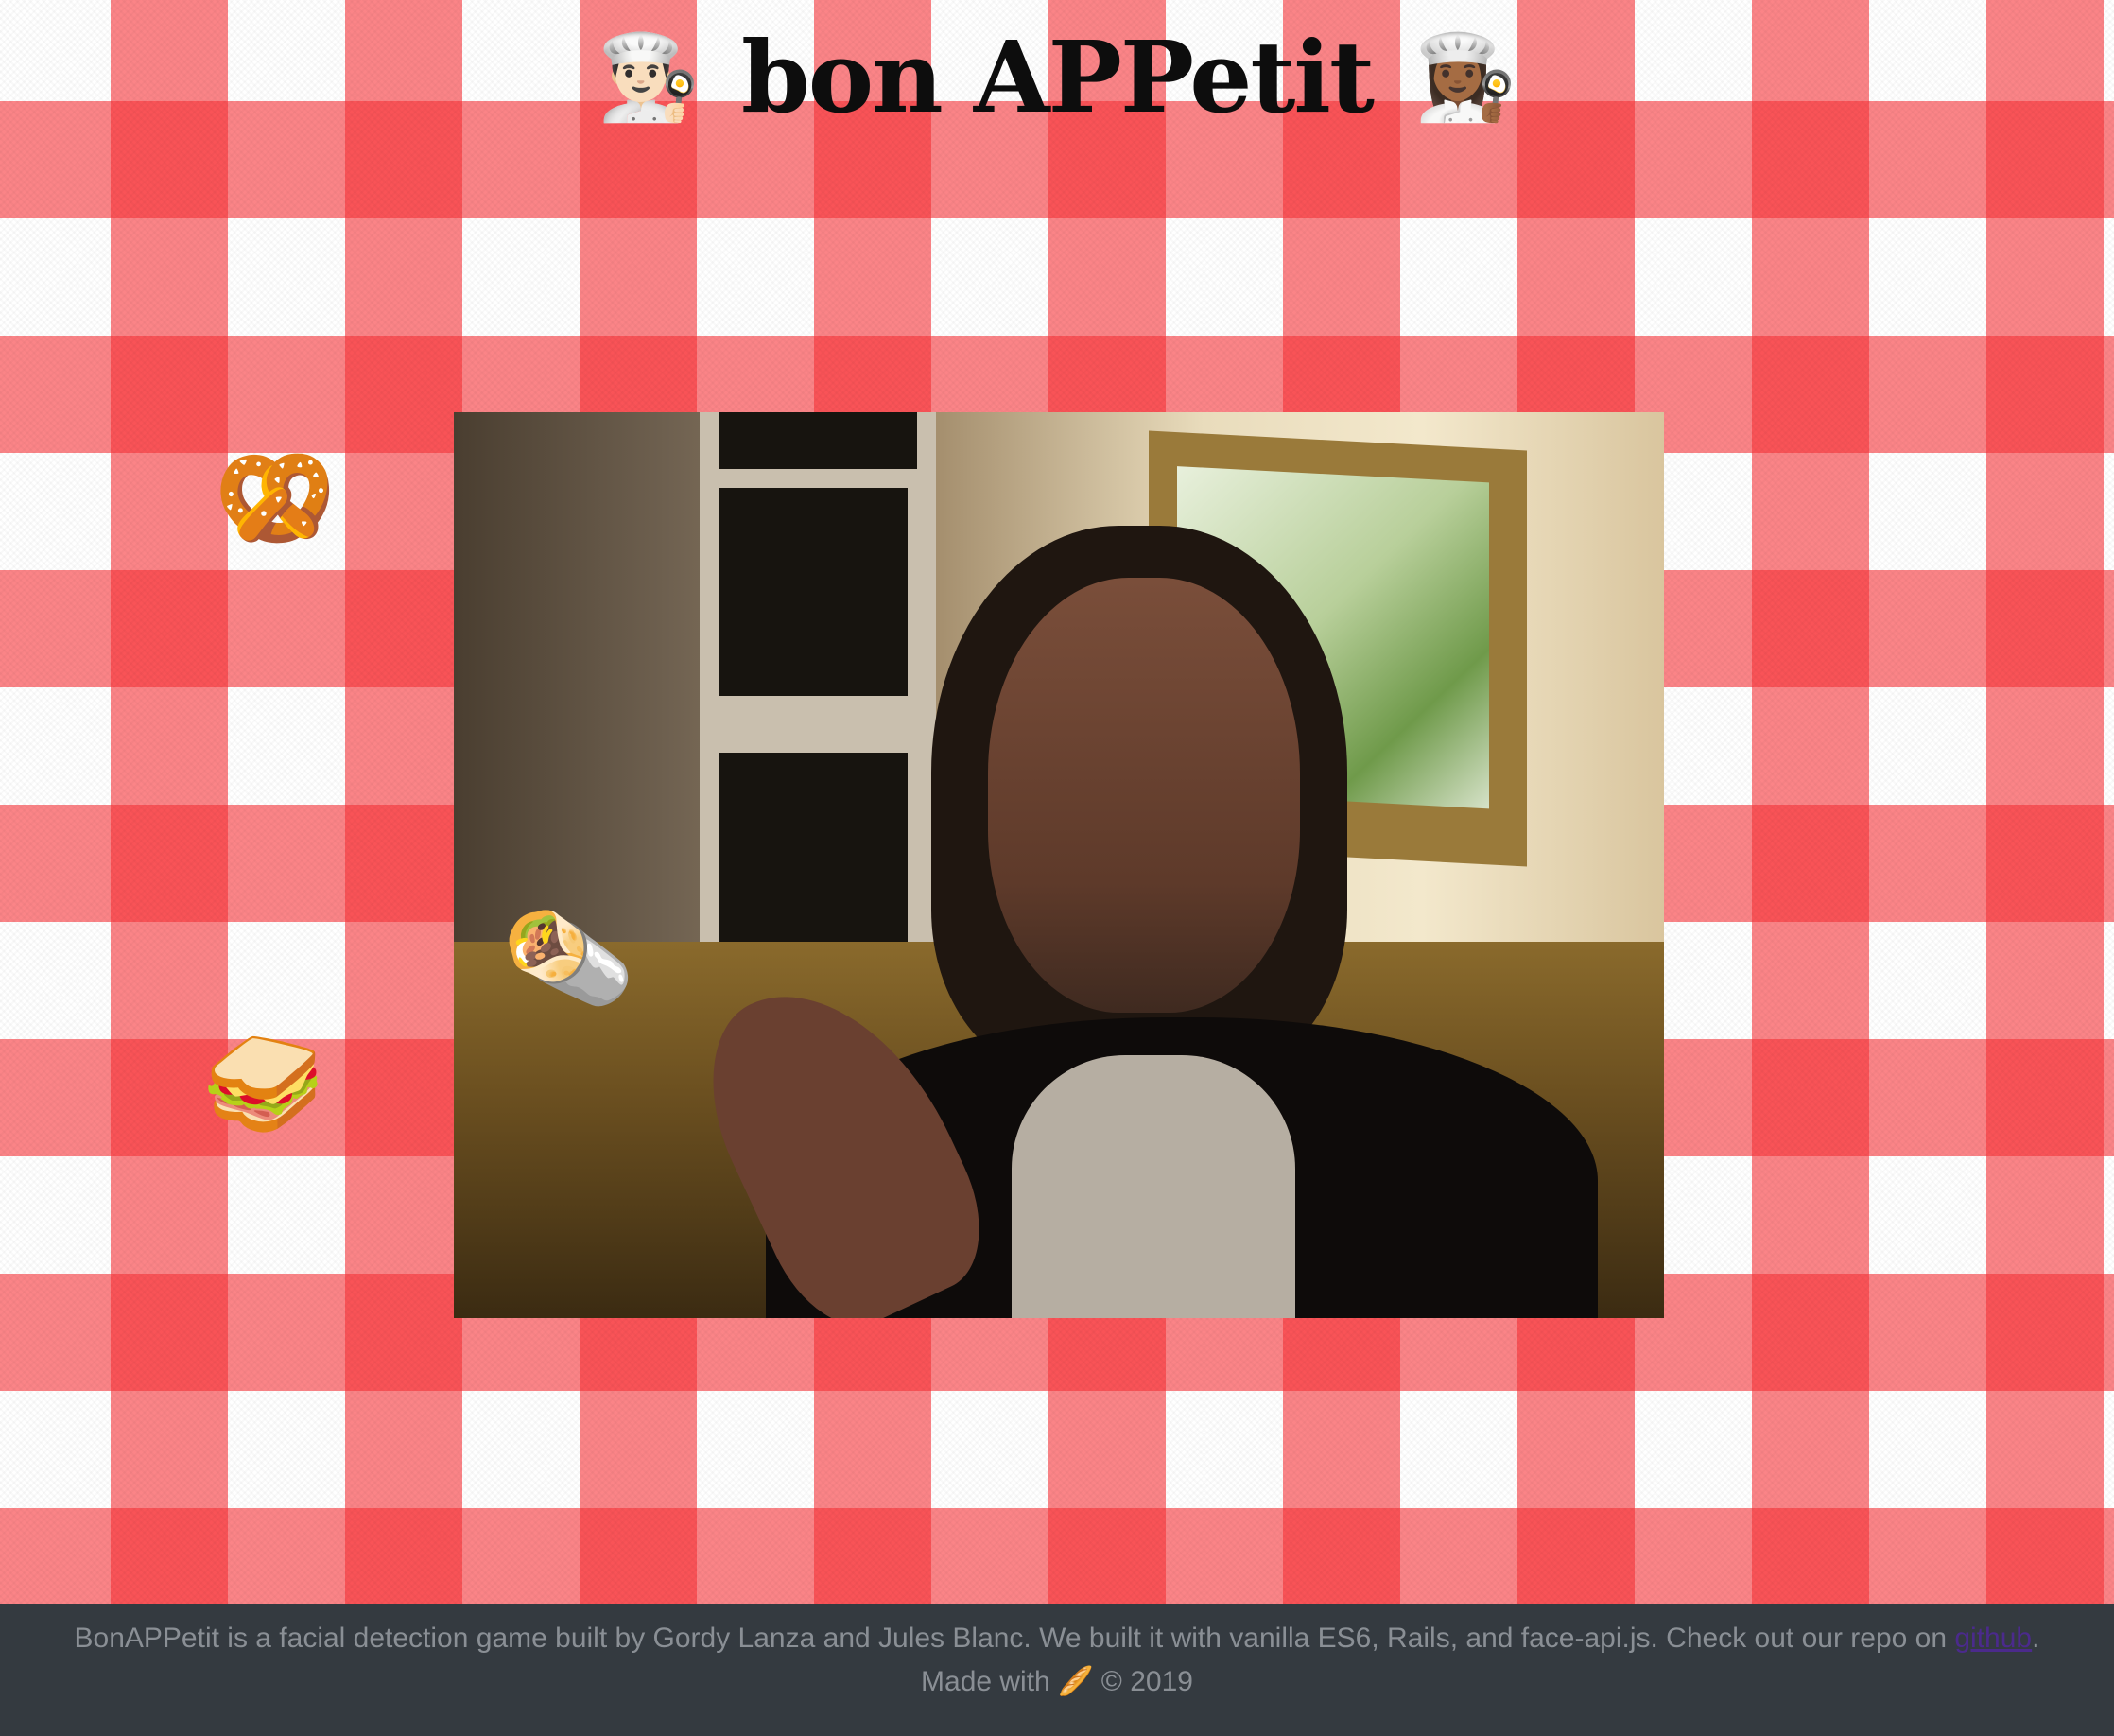 Image resolution: width=2114 pixels, height=1736 pixels. I want to click on baguette-icon: 🥖, so click(1076, 1681).